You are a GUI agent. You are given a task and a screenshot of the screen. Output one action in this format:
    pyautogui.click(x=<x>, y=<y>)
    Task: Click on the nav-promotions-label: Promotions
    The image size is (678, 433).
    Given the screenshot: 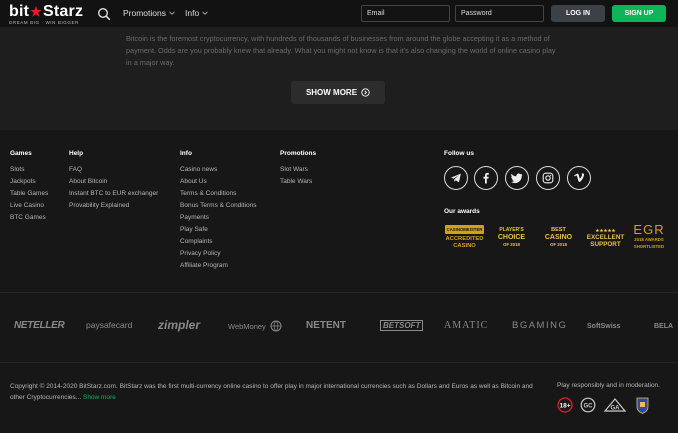 What is the action you would take?
    pyautogui.click(x=144, y=13)
    